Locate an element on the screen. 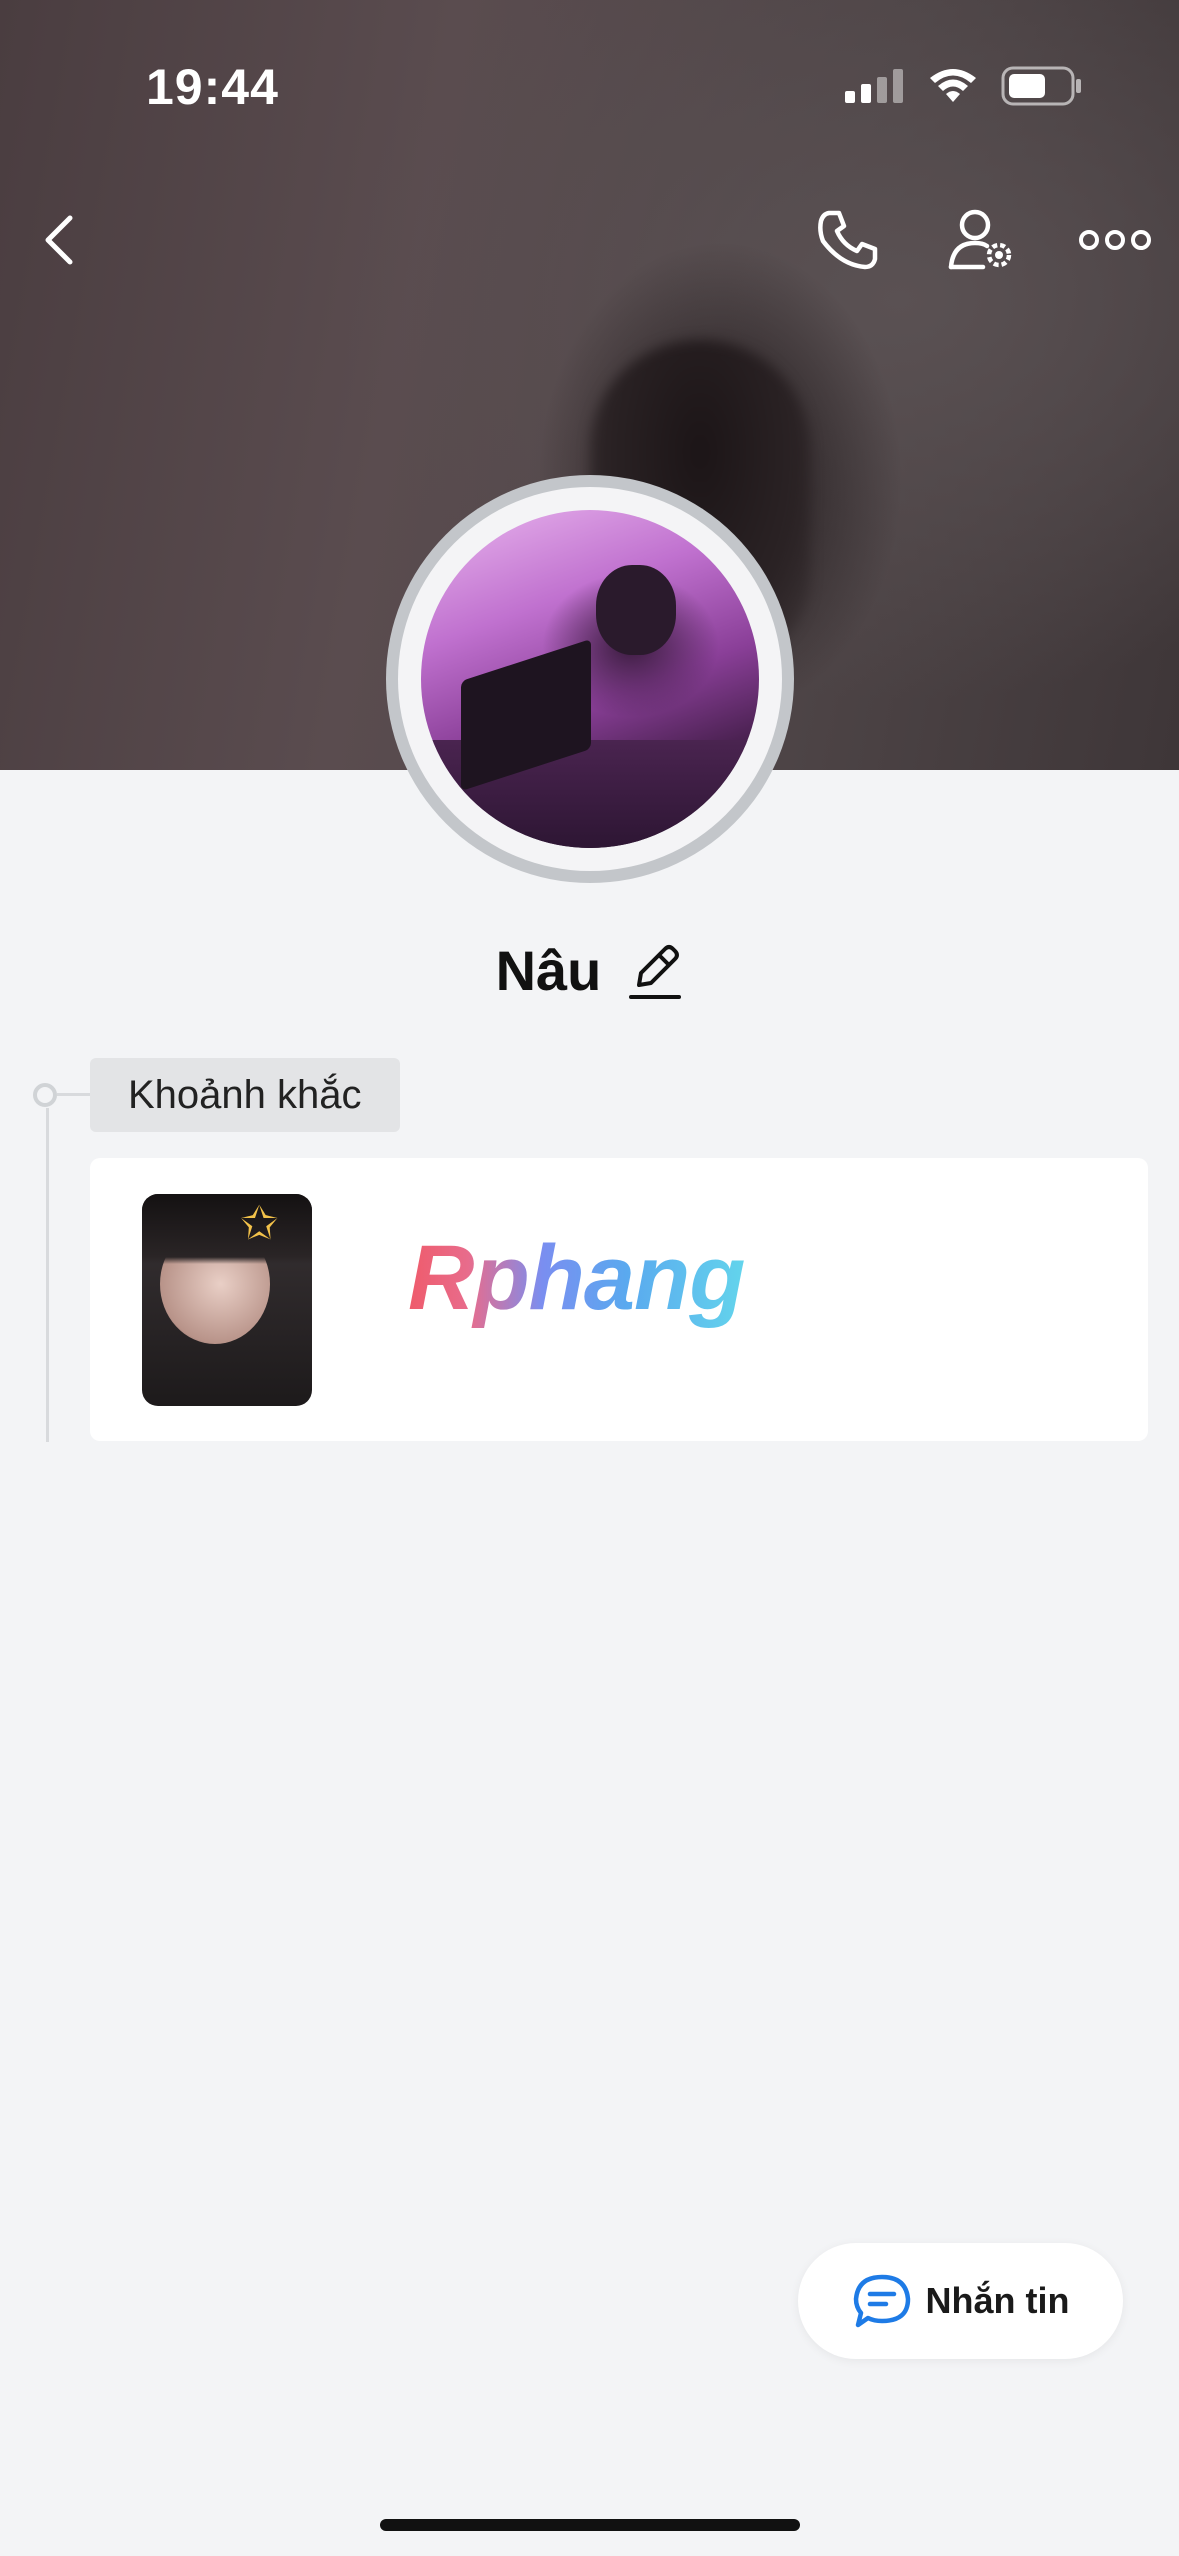  status-icons is located at coordinates (964, 86).